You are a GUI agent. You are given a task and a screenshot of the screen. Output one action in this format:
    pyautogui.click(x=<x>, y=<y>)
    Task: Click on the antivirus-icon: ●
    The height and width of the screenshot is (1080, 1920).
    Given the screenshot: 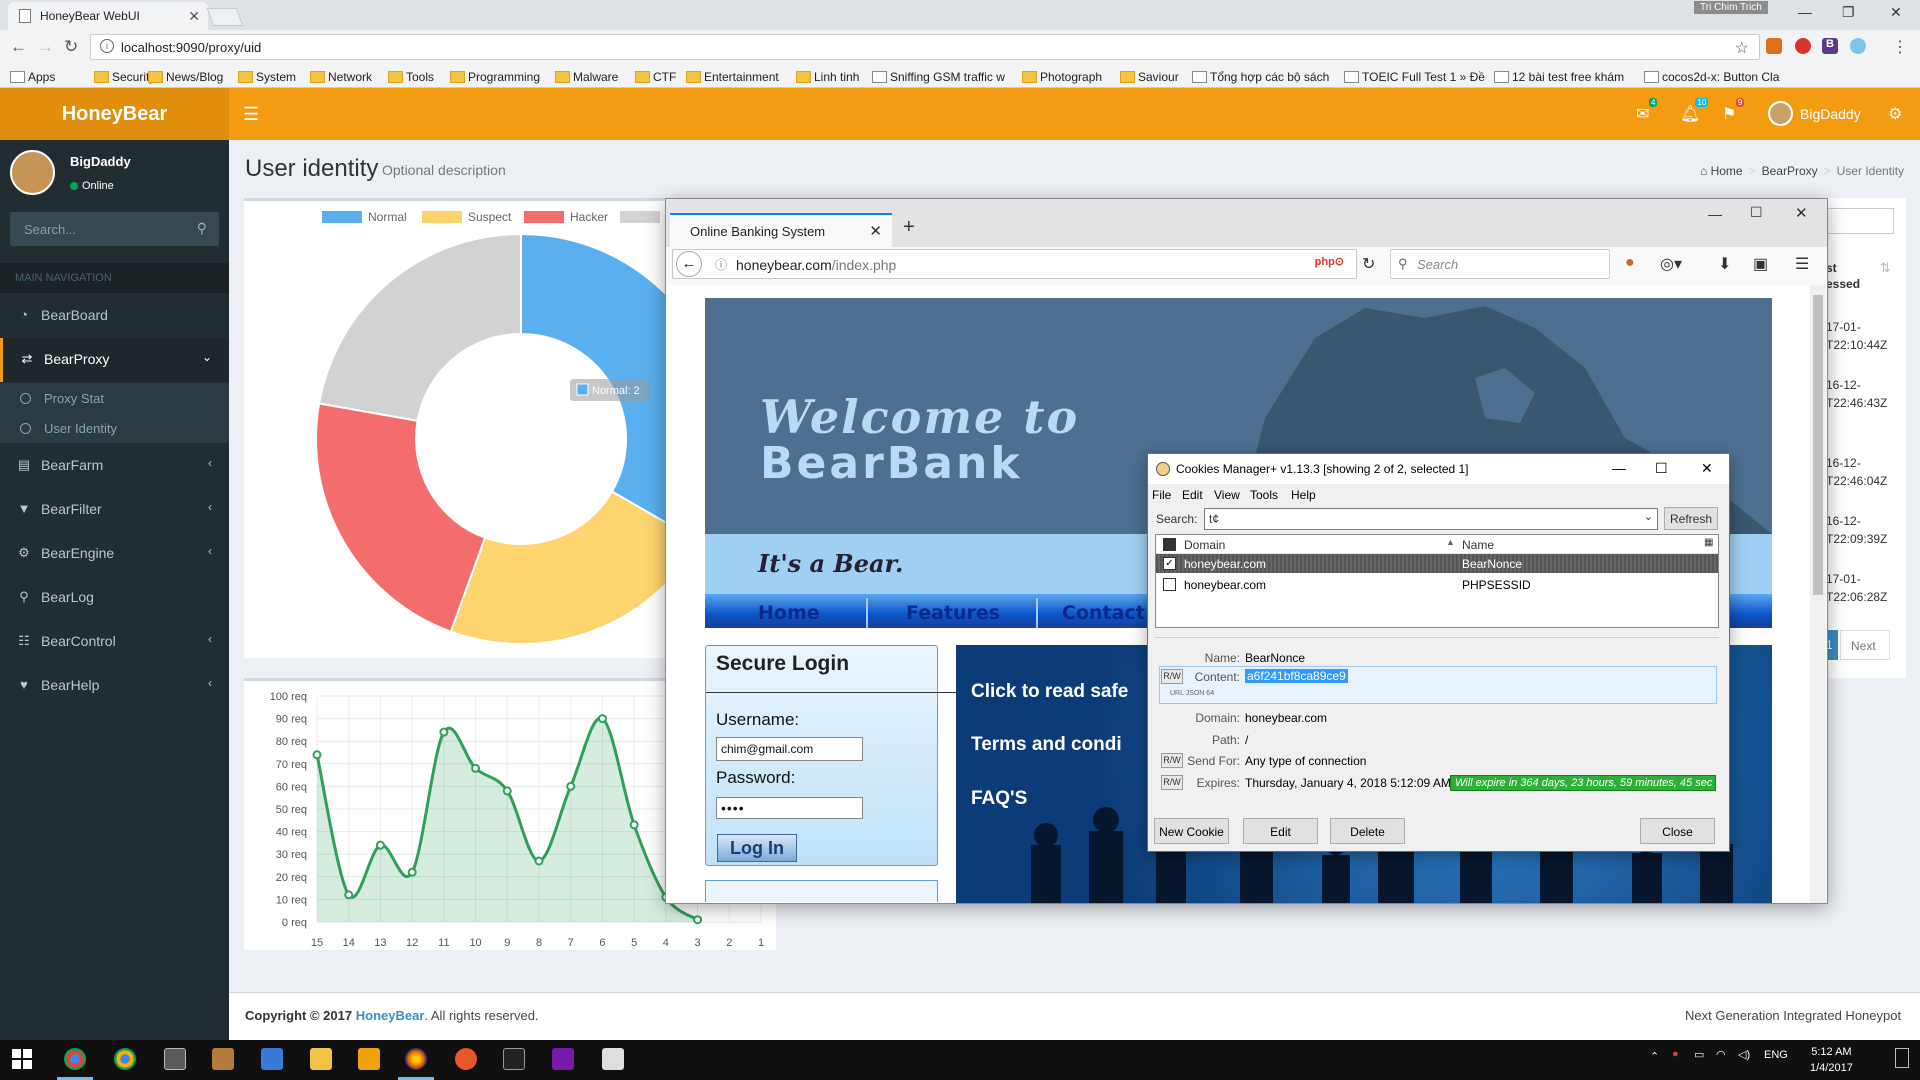 What is the action you would take?
    pyautogui.click(x=1675, y=1054)
    